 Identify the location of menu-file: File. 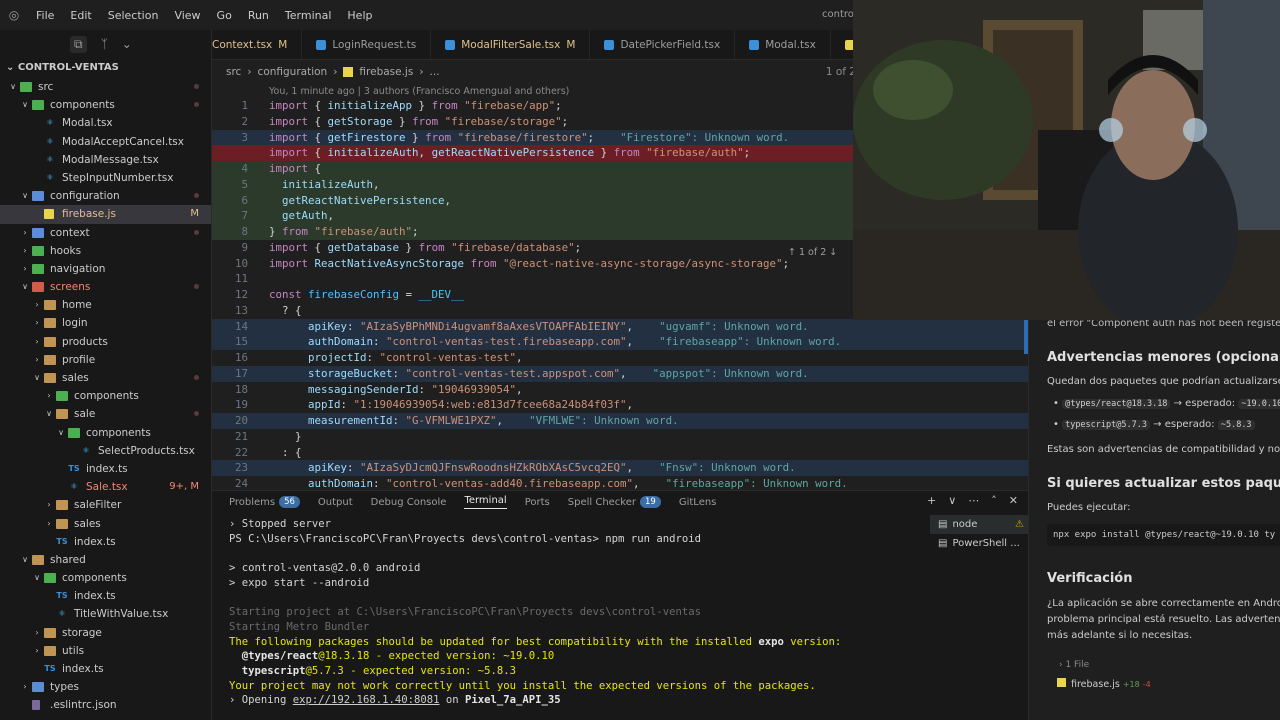
(45, 15).